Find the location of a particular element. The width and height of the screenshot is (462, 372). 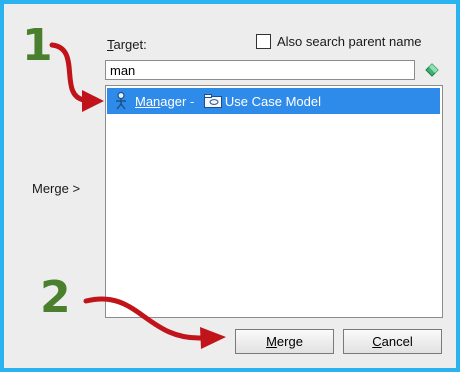

actor-icon is located at coordinates (121, 101).